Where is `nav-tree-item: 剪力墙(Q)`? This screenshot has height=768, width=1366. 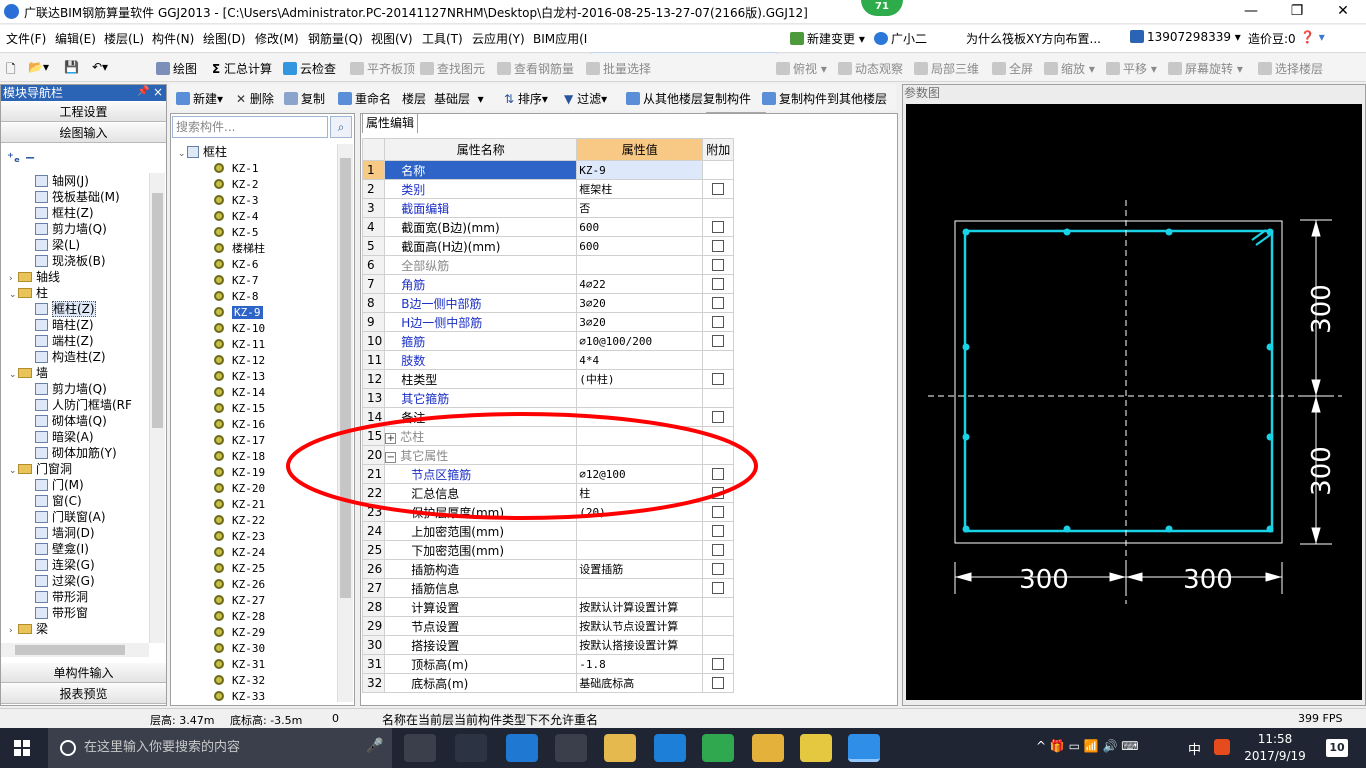 nav-tree-item: 剪力墙(Q) is located at coordinates (71, 229).